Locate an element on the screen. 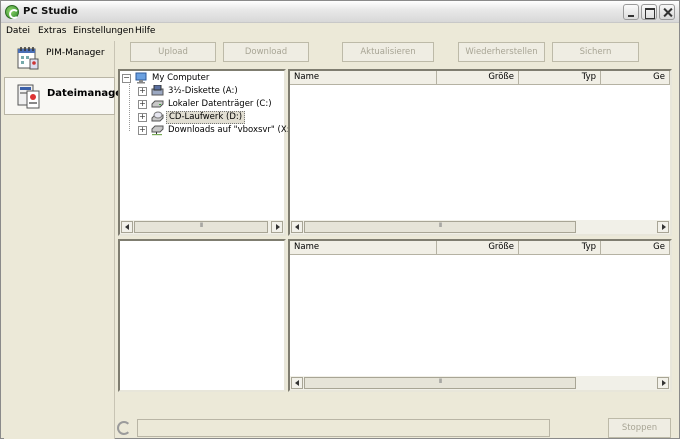  menu-bar: Datei Extras Einstellungen Hilfe is located at coordinates (340, 31).